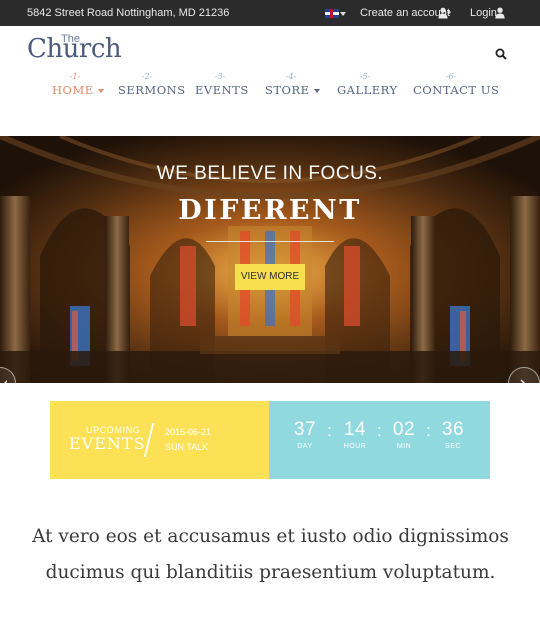  Describe the element at coordinates (404, 429) in the screenshot. I see `countdown-value: 02` at that location.